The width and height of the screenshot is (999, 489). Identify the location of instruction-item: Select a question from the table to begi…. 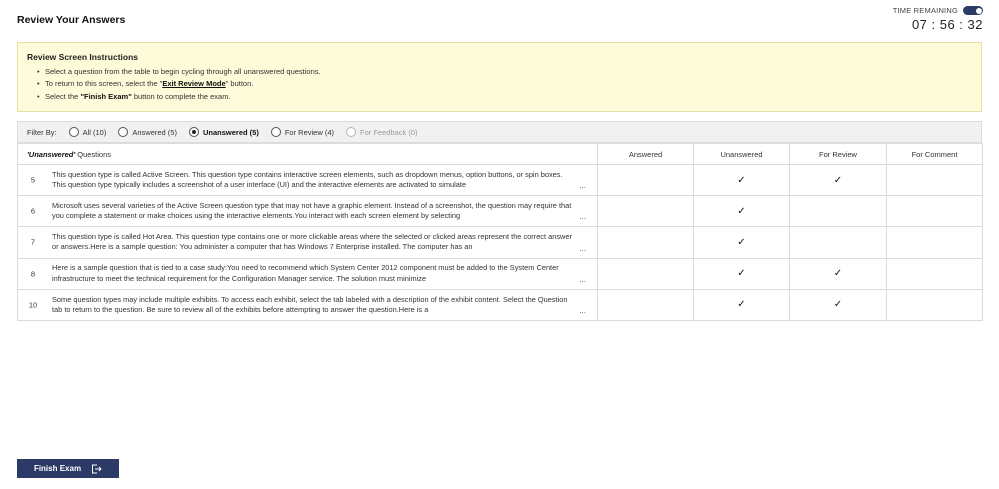
(504, 72).